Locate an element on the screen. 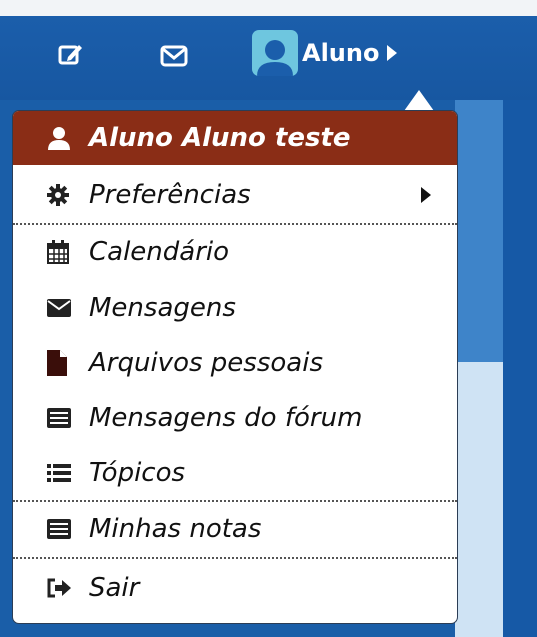 This screenshot has height=637, width=537. menu-item-label: Arquivos pessoais is located at coordinates (206, 363).